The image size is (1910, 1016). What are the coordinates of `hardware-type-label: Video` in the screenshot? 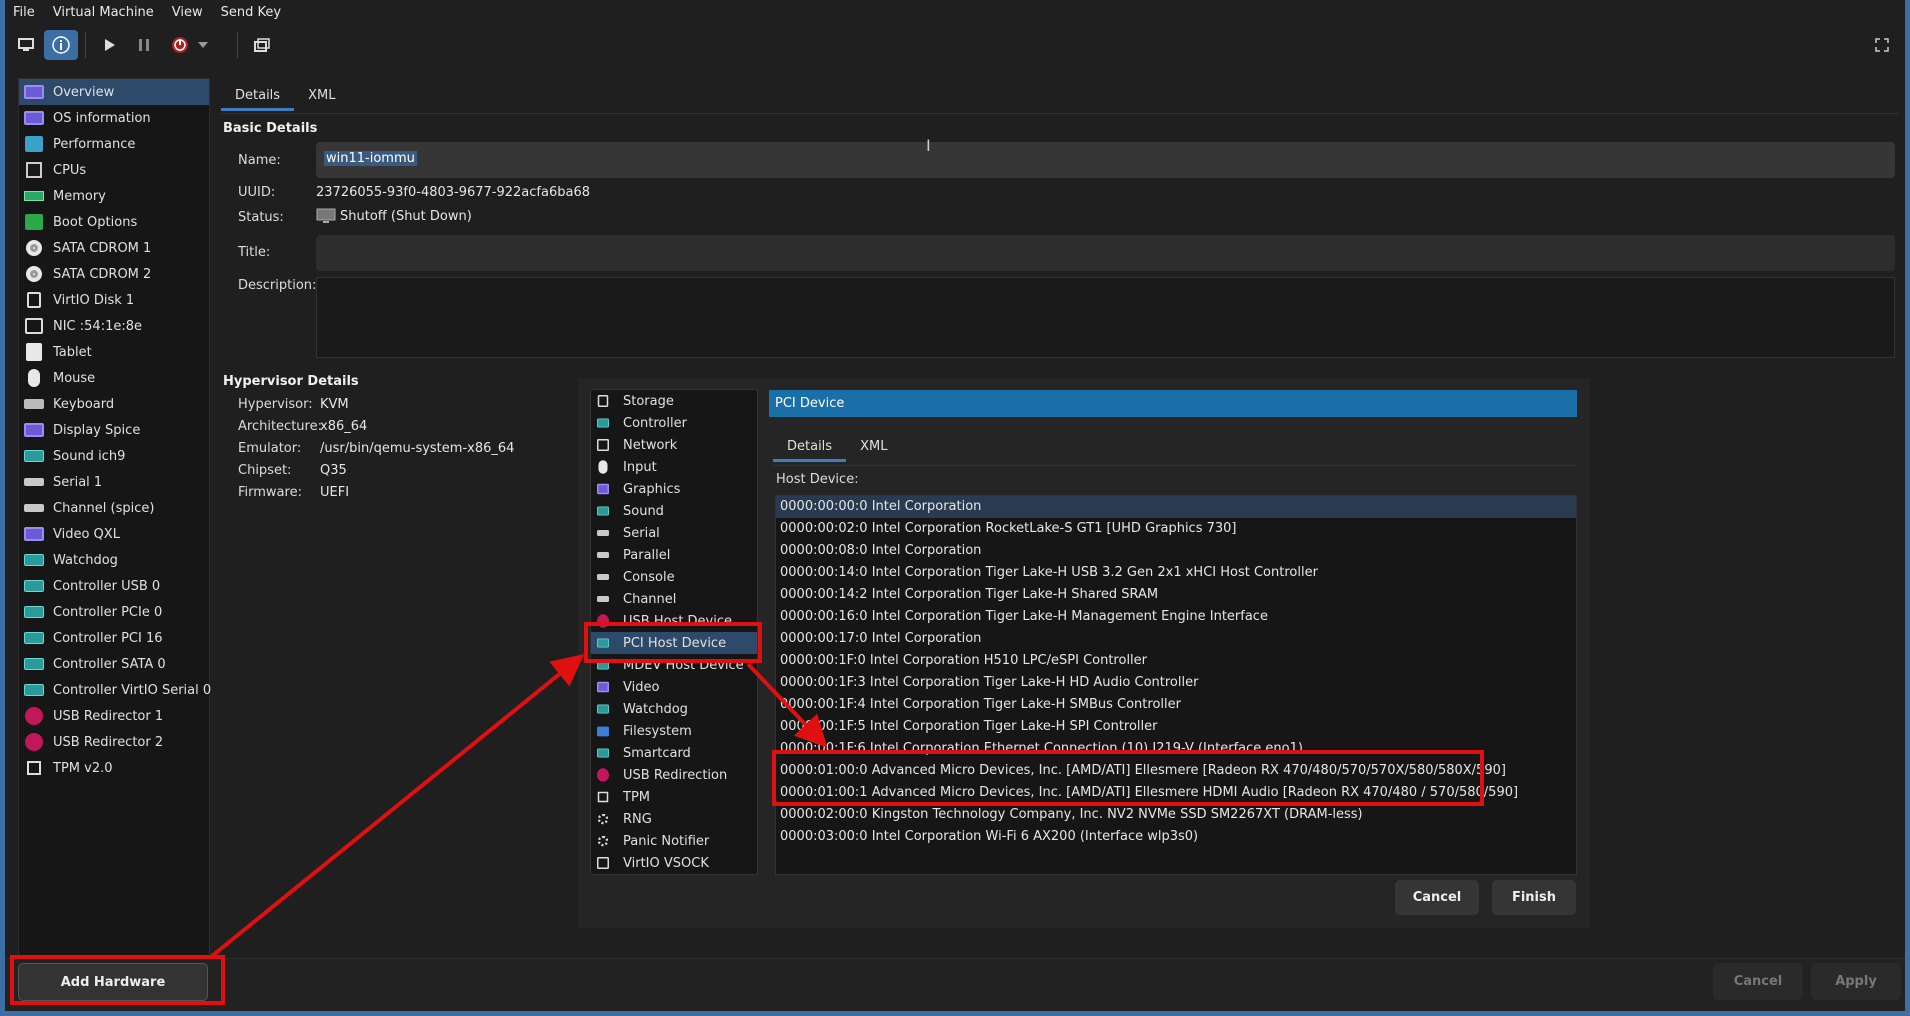 It's located at (641, 687).